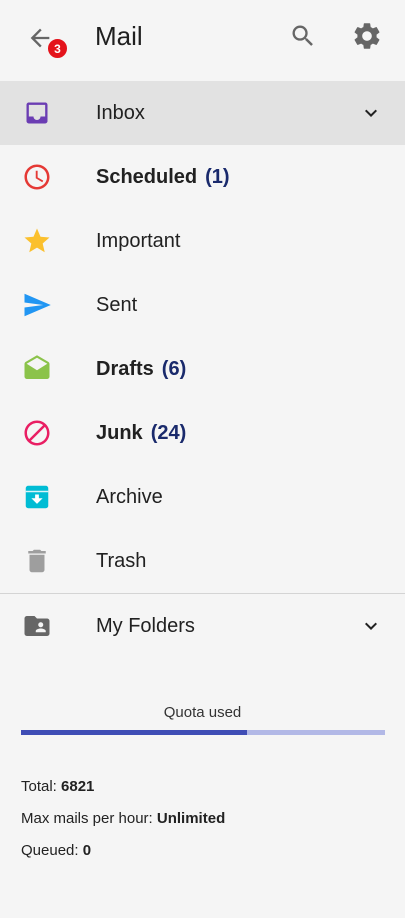  I want to click on unread-badge: 3, so click(57, 48).